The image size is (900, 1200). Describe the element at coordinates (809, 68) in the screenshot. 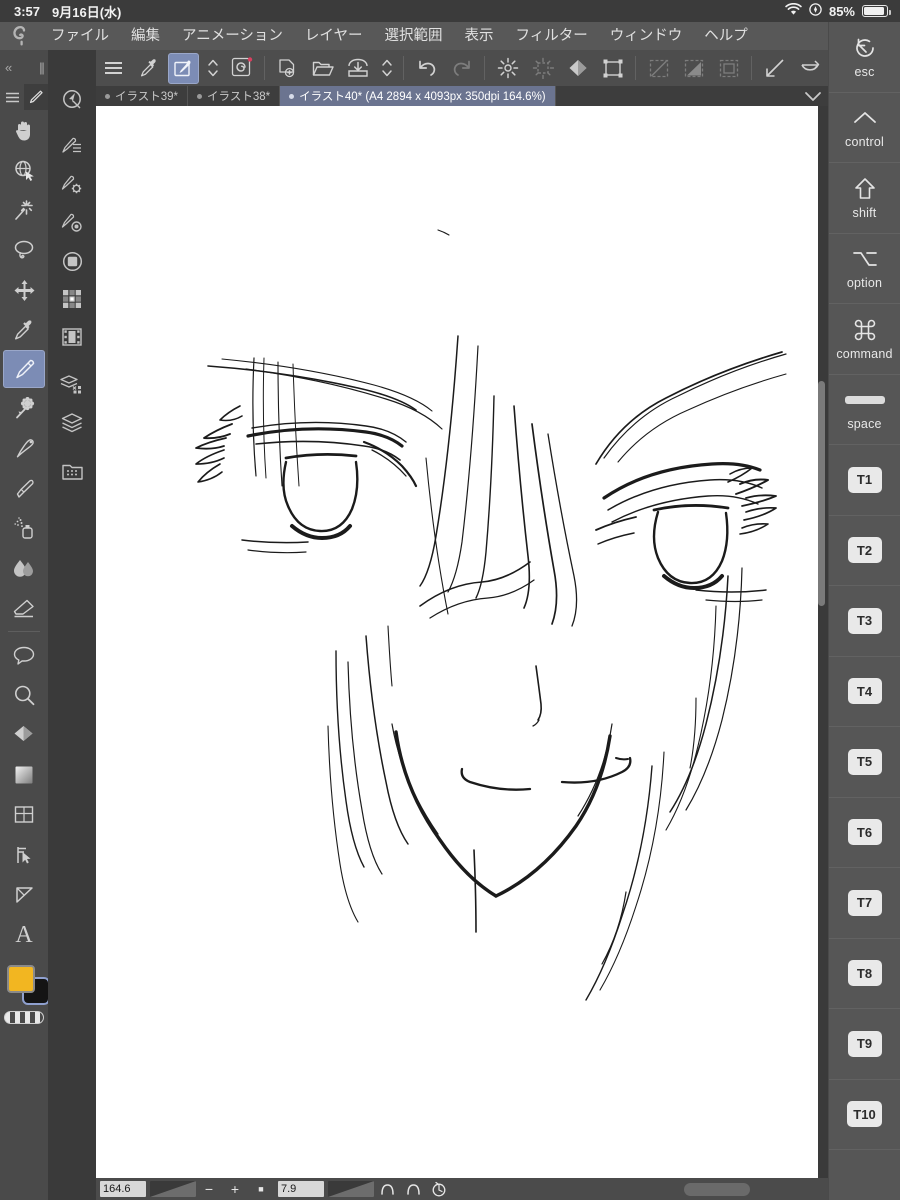

I see `curve-snap-icon` at that location.